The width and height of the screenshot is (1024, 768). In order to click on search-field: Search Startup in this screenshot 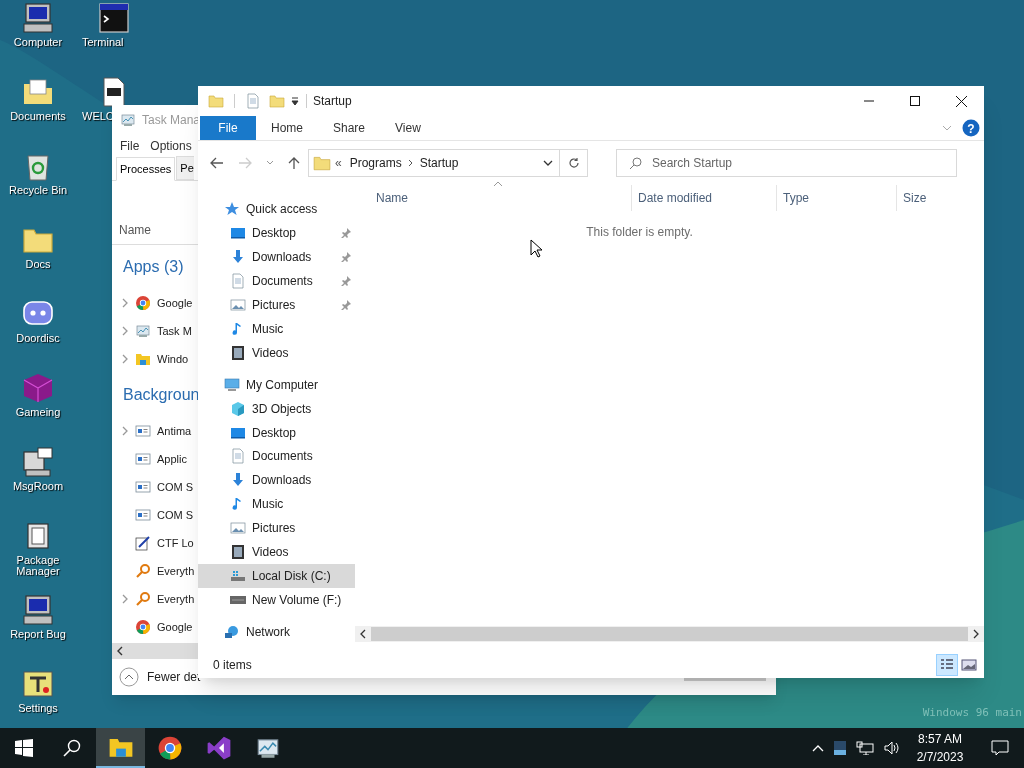, I will do `click(786, 163)`.